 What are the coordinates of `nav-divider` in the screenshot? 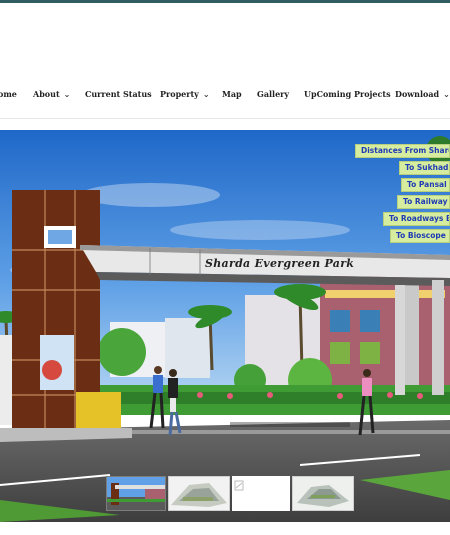 It's located at (225, 118).